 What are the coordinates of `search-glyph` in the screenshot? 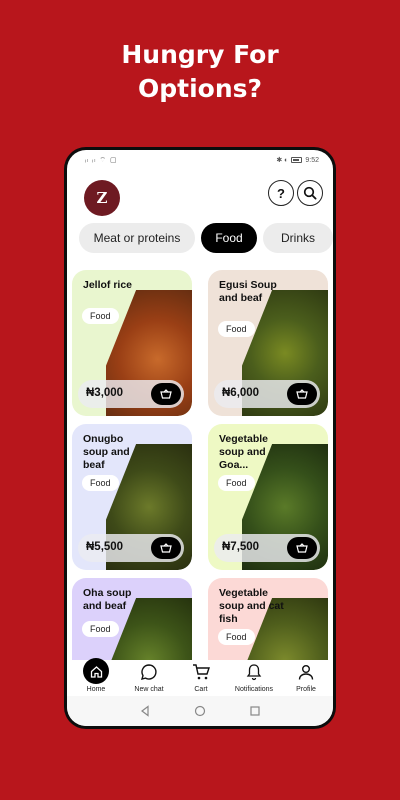 It's located at (310, 193).